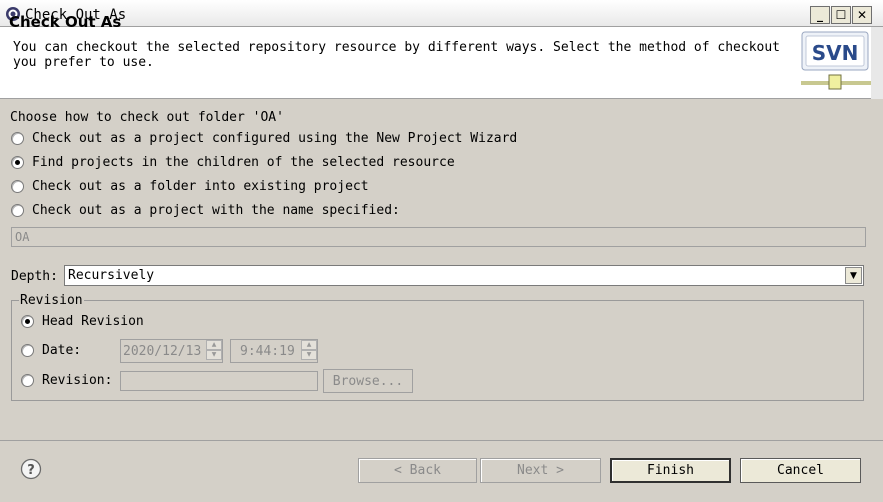  I want to click on close-button: ✕, so click(862, 15).